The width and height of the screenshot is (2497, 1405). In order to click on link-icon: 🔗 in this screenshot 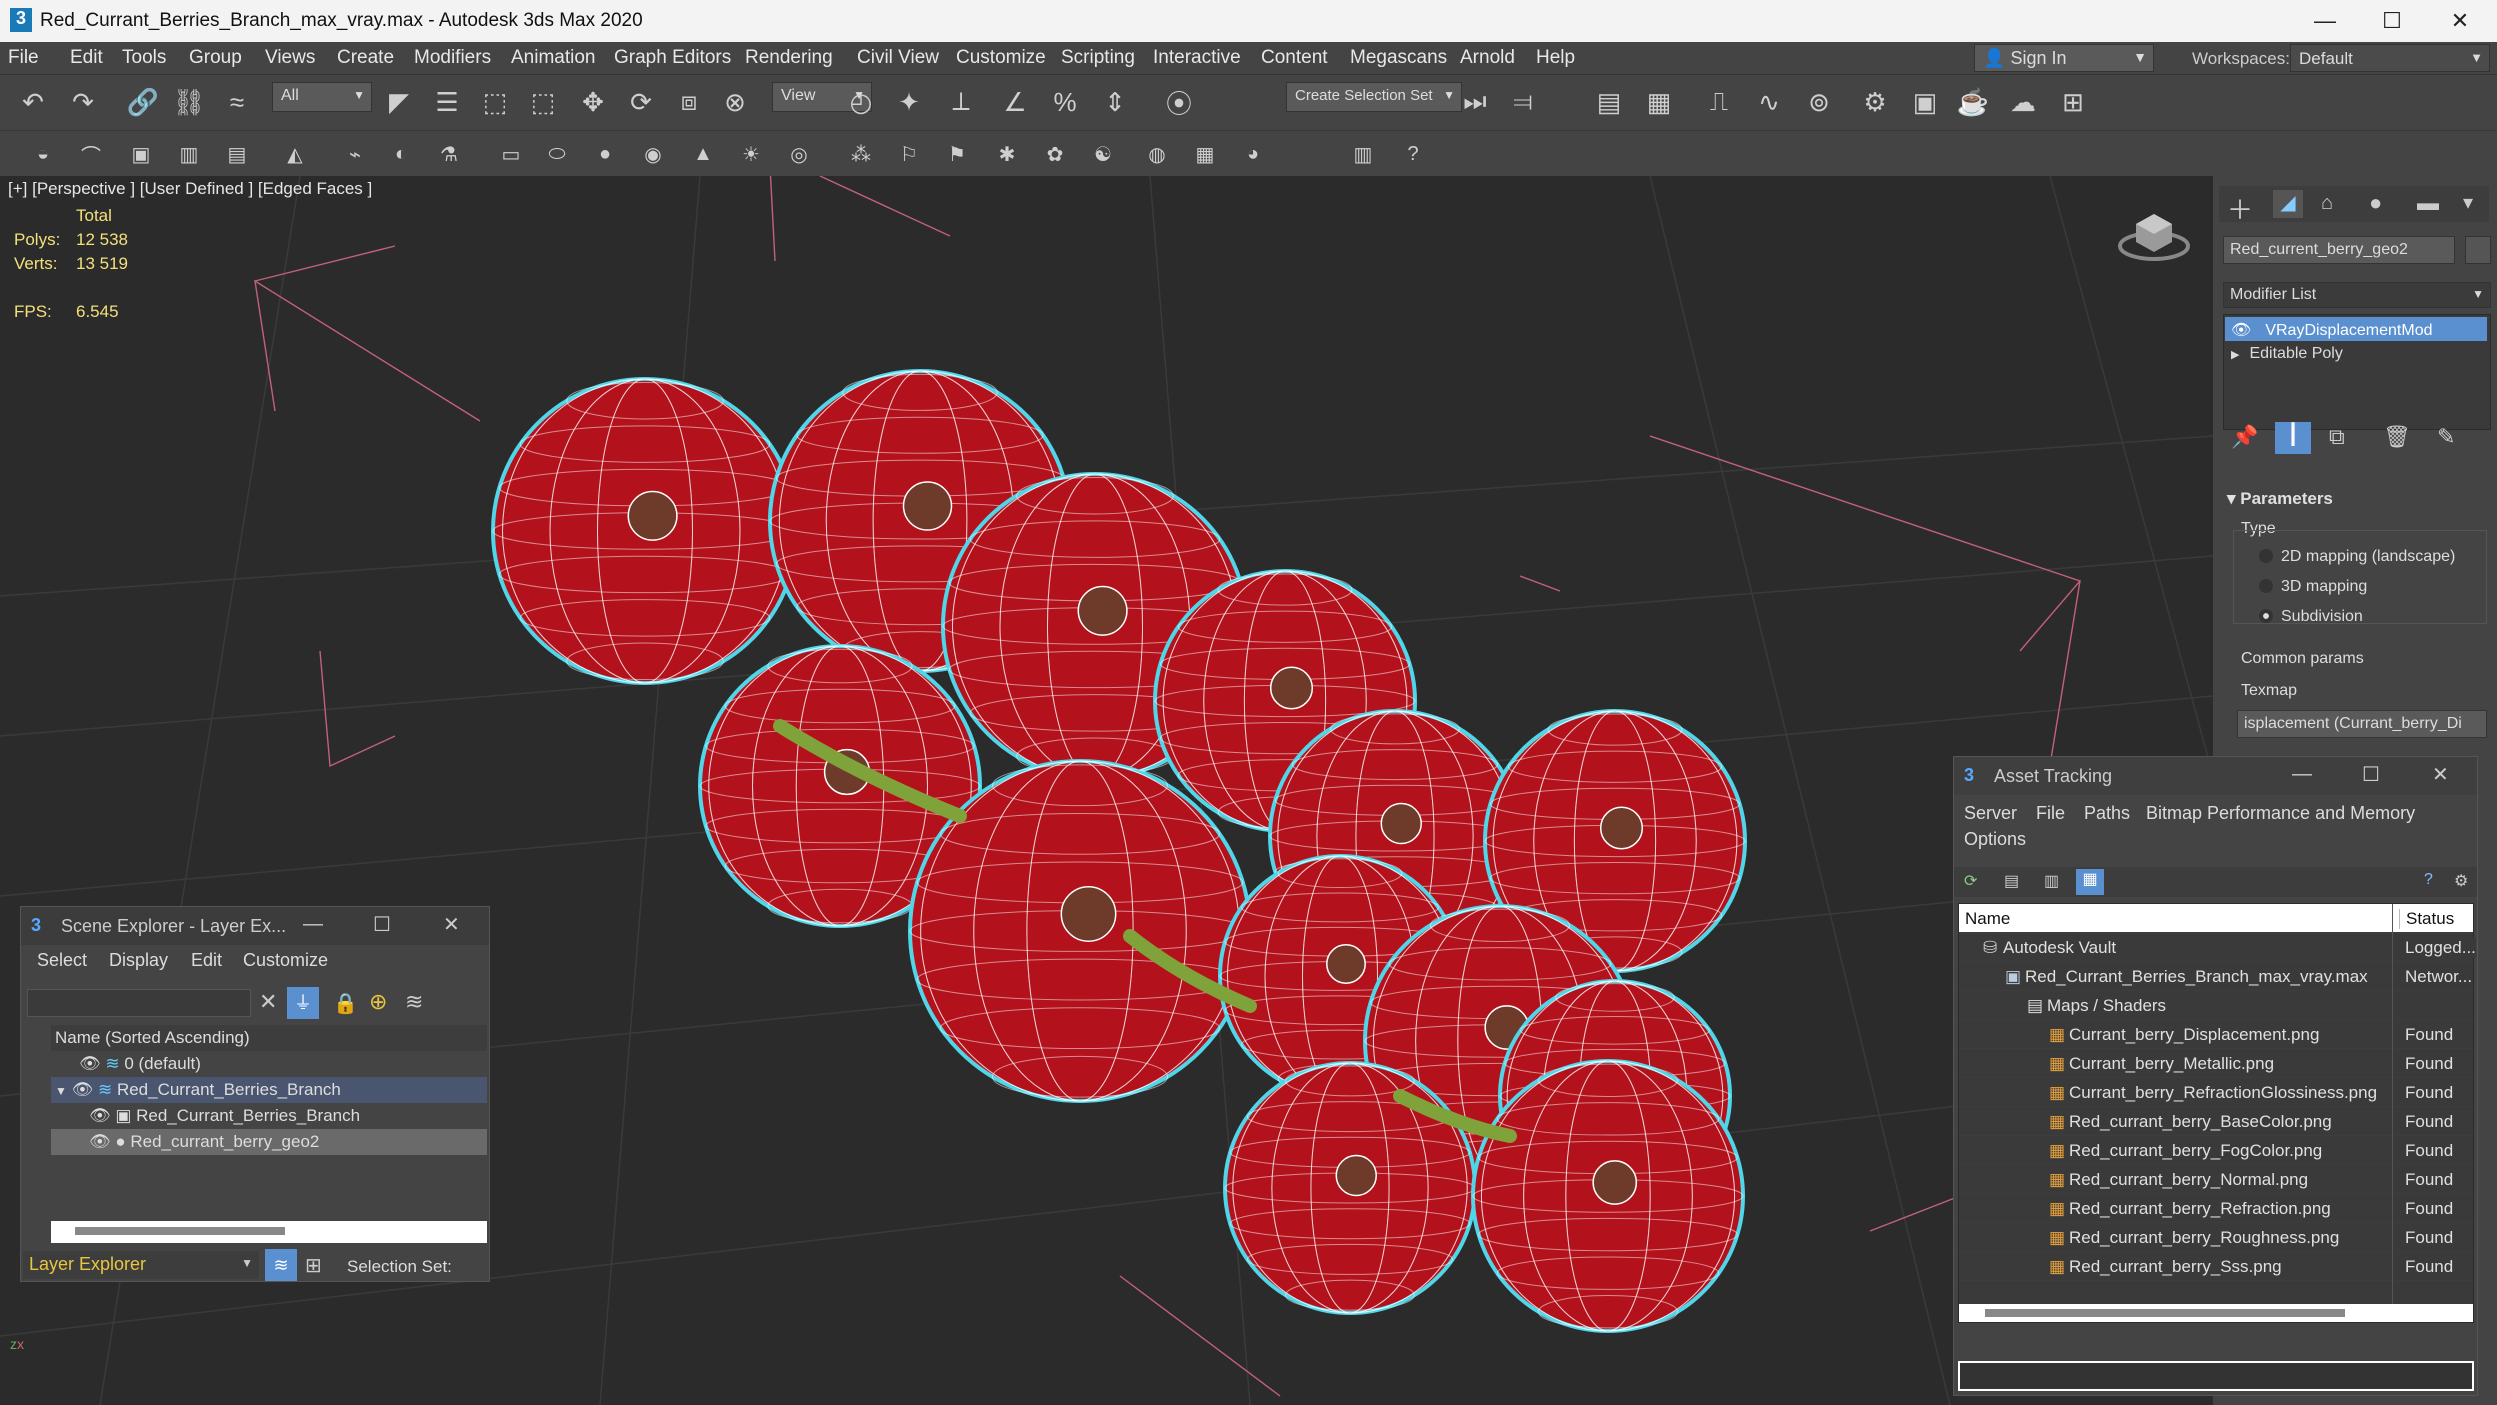, I will do `click(143, 102)`.